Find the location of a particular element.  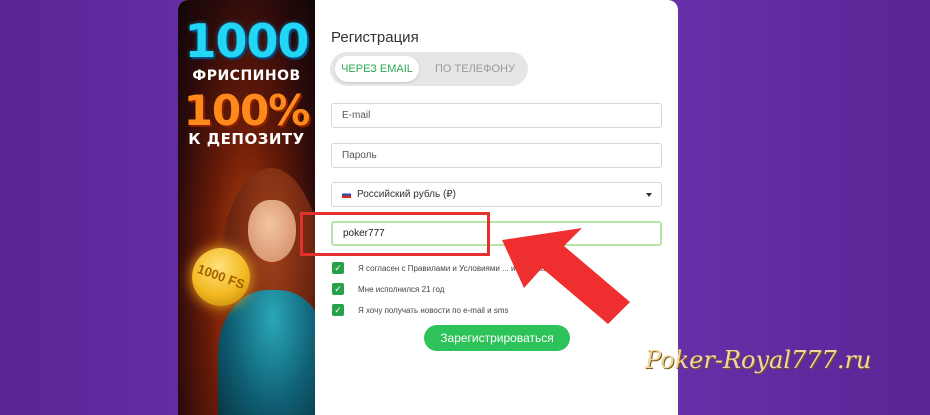

chevron-down-icon is located at coordinates (649, 195).